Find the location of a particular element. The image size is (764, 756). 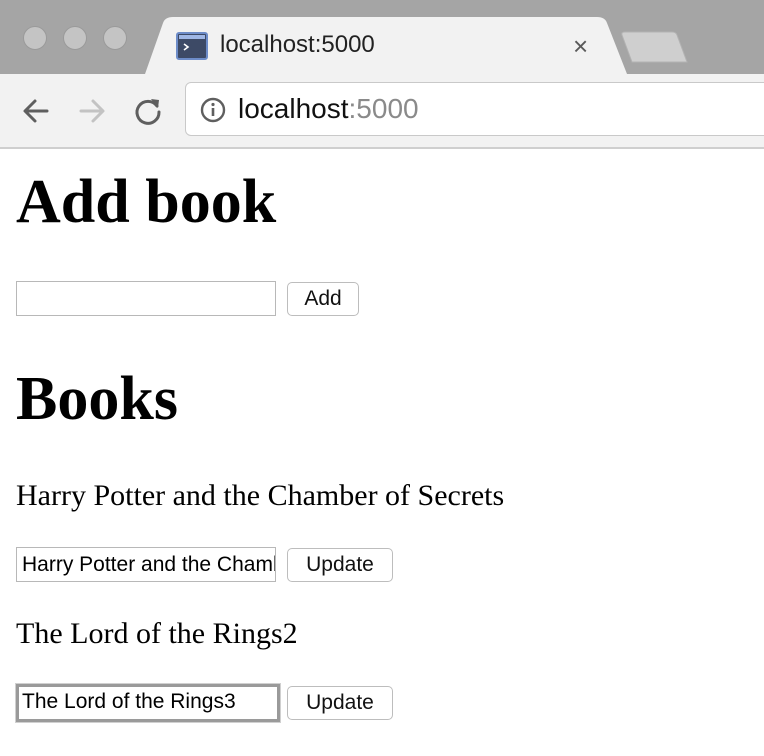

window-close-button is located at coordinates (35, 38).